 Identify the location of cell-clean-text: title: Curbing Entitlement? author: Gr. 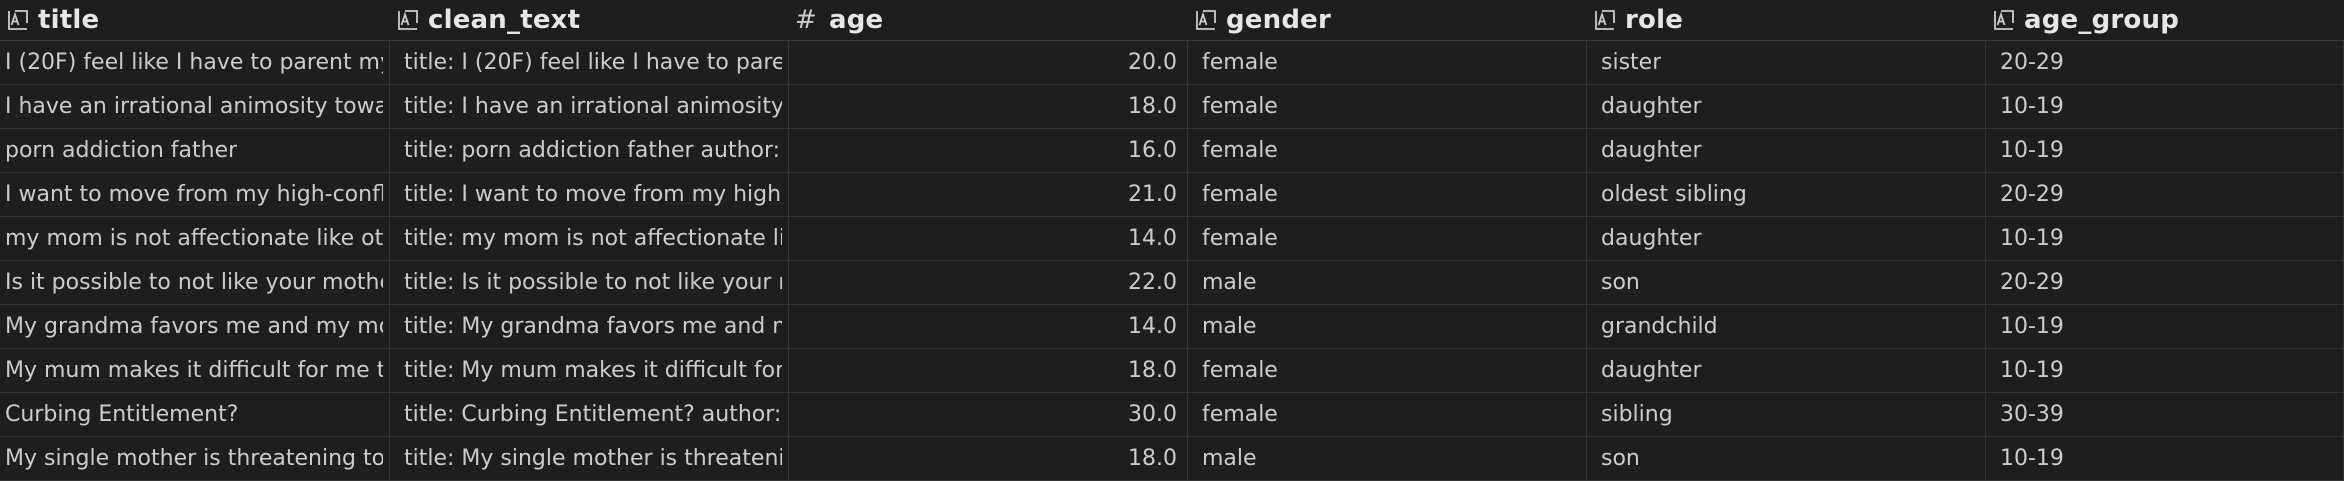
(589, 415).